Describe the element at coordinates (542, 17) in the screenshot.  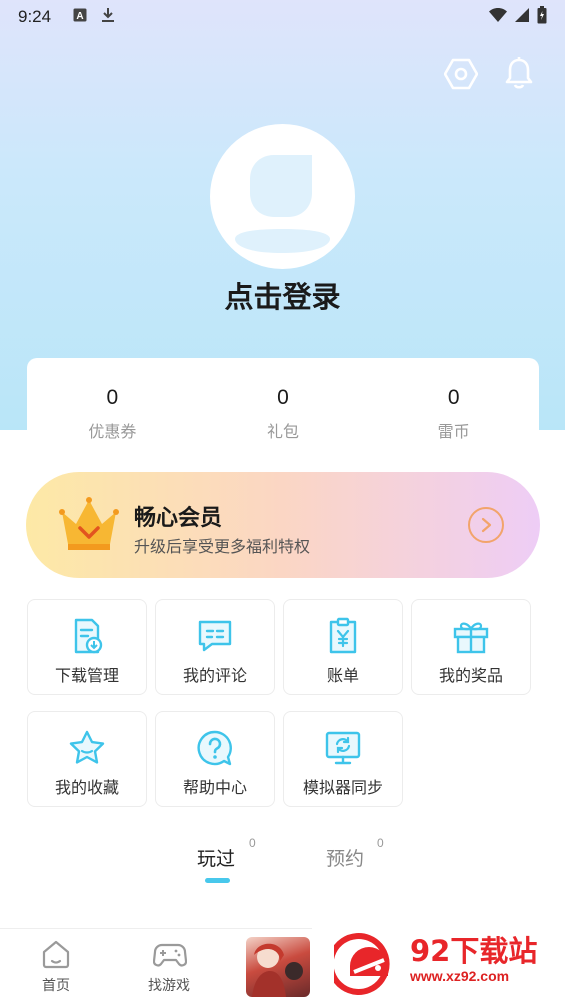
I see `battery-icon` at that location.